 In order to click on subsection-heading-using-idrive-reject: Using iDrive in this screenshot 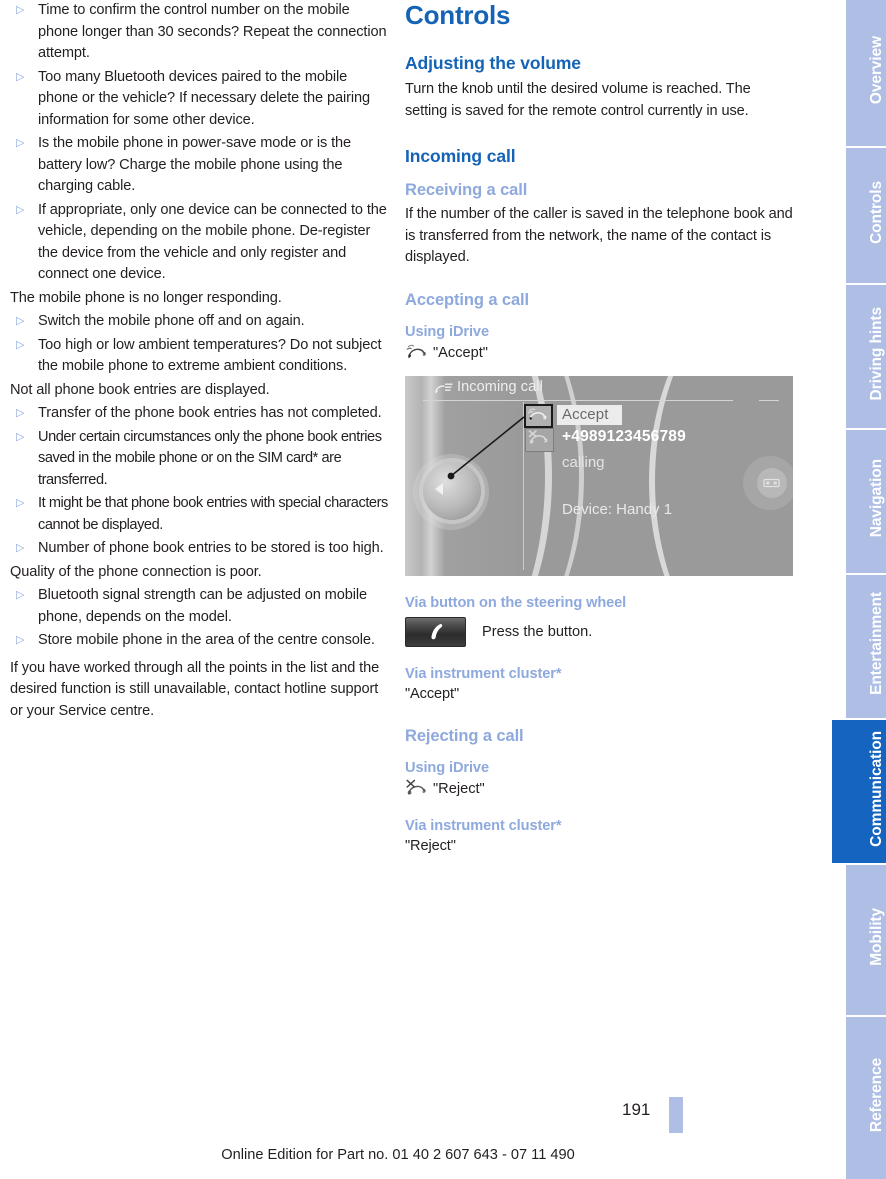, I will do `click(447, 768)`.